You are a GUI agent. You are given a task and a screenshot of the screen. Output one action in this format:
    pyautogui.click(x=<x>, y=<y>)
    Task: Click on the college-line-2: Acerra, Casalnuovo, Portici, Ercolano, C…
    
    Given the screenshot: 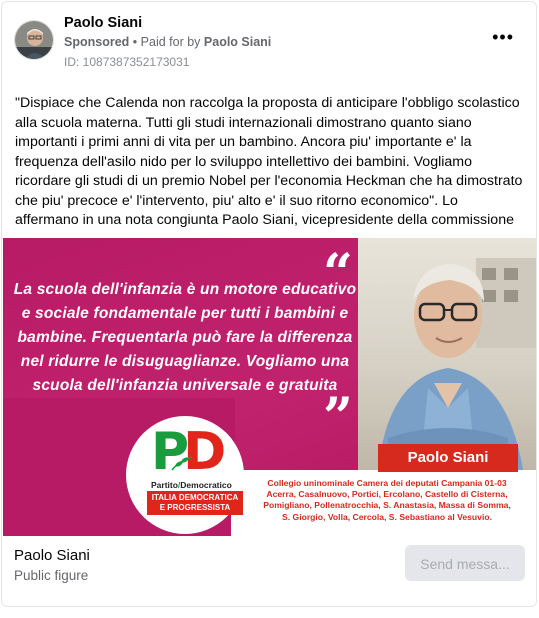 What is the action you would take?
    pyautogui.click(x=387, y=494)
    